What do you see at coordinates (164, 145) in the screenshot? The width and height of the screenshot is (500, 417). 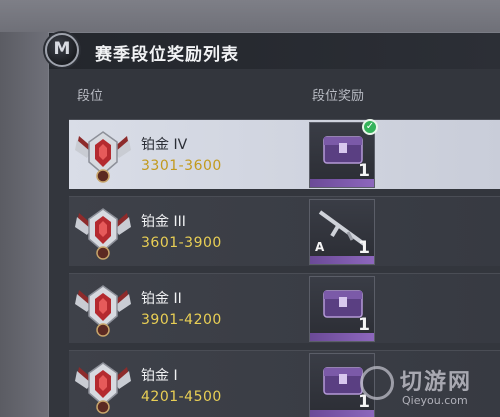 I see `rank-name: 铂金 IV` at bounding box center [164, 145].